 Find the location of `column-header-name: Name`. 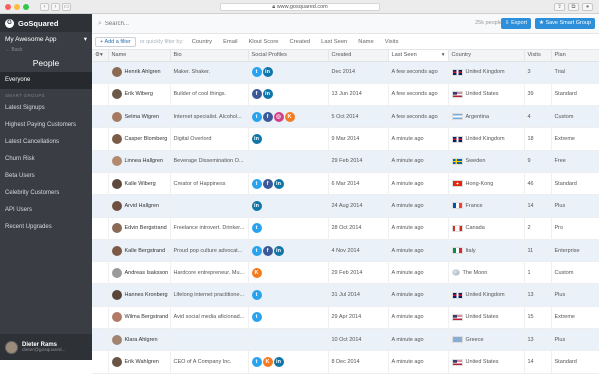

column-header-name: Name is located at coordinates (139, 55).